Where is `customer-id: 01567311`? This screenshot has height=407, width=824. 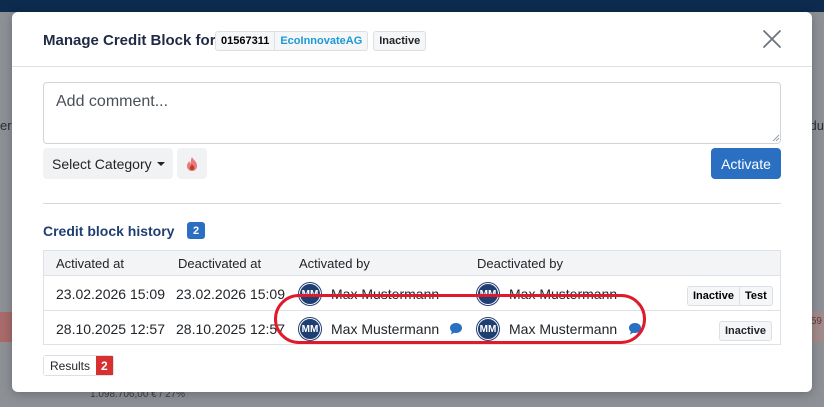 customer-id: 01567311 is located at coordinates (245, 41).